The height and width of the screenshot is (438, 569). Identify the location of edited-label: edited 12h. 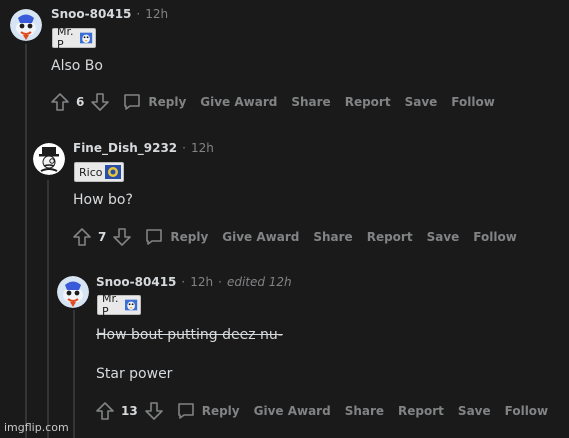
(259, 282).